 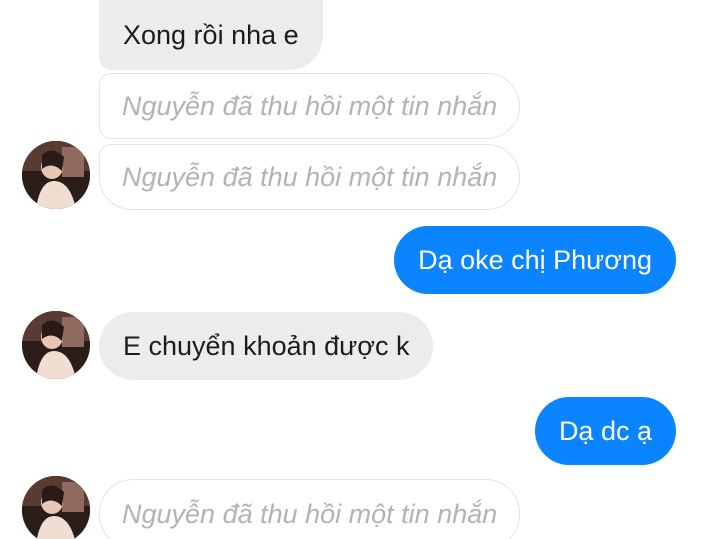 I want to click on message-text: E chuyển khoản được k, so click(x=266, y=345).